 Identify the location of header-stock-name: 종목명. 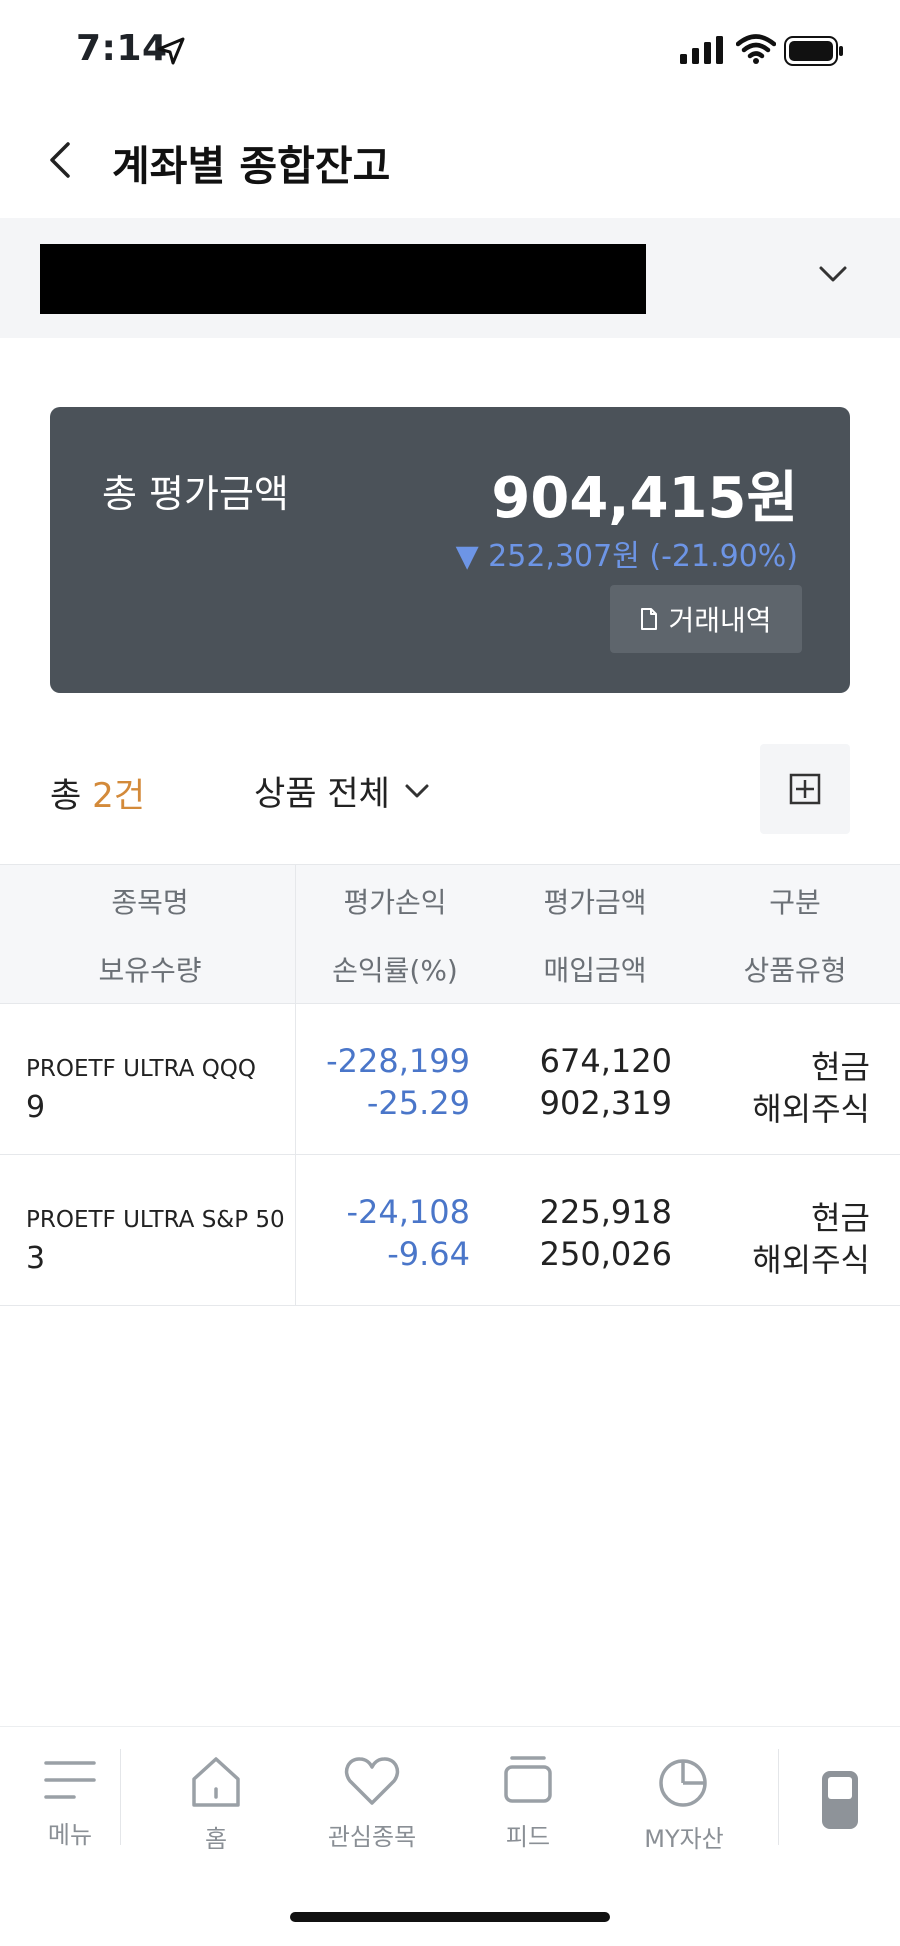
(150, 902).